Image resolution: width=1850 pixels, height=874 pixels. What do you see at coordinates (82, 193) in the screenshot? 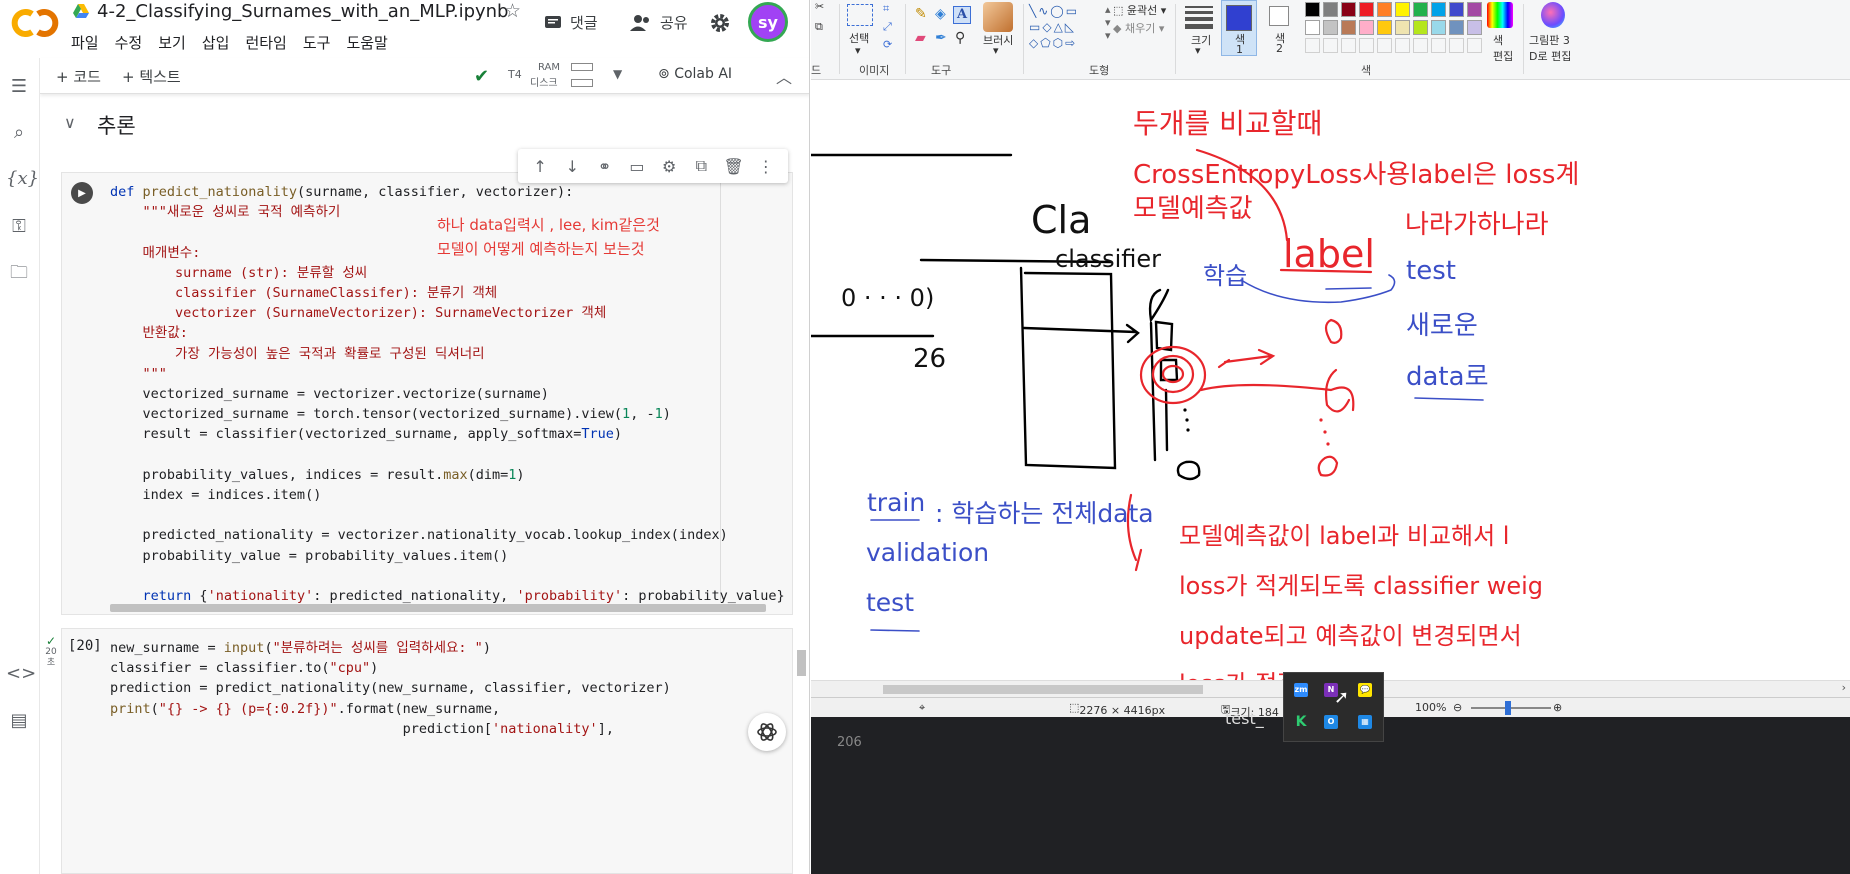
I see `run-cell-button: ▶` at bounding box center [82, 193].